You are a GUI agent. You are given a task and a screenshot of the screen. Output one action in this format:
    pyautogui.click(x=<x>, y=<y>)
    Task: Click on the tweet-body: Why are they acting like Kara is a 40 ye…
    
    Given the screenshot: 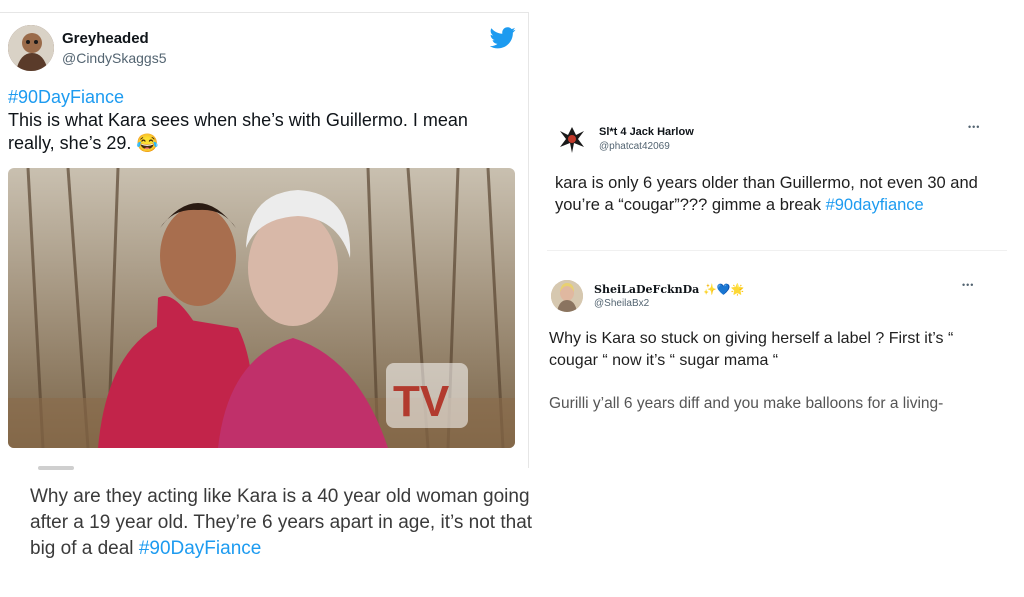 What is the action you would take?
    pyautogui.click(x=281, y=522)
    